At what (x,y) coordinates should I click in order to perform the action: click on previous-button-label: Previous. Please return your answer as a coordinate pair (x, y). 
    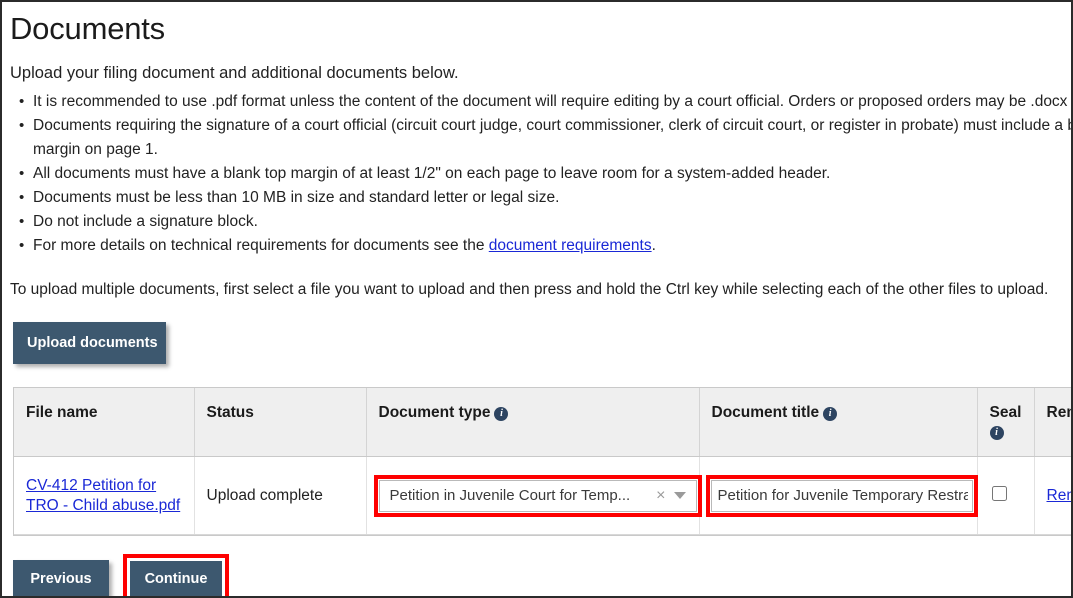
    Looking at the image, I should click on (61, 578).